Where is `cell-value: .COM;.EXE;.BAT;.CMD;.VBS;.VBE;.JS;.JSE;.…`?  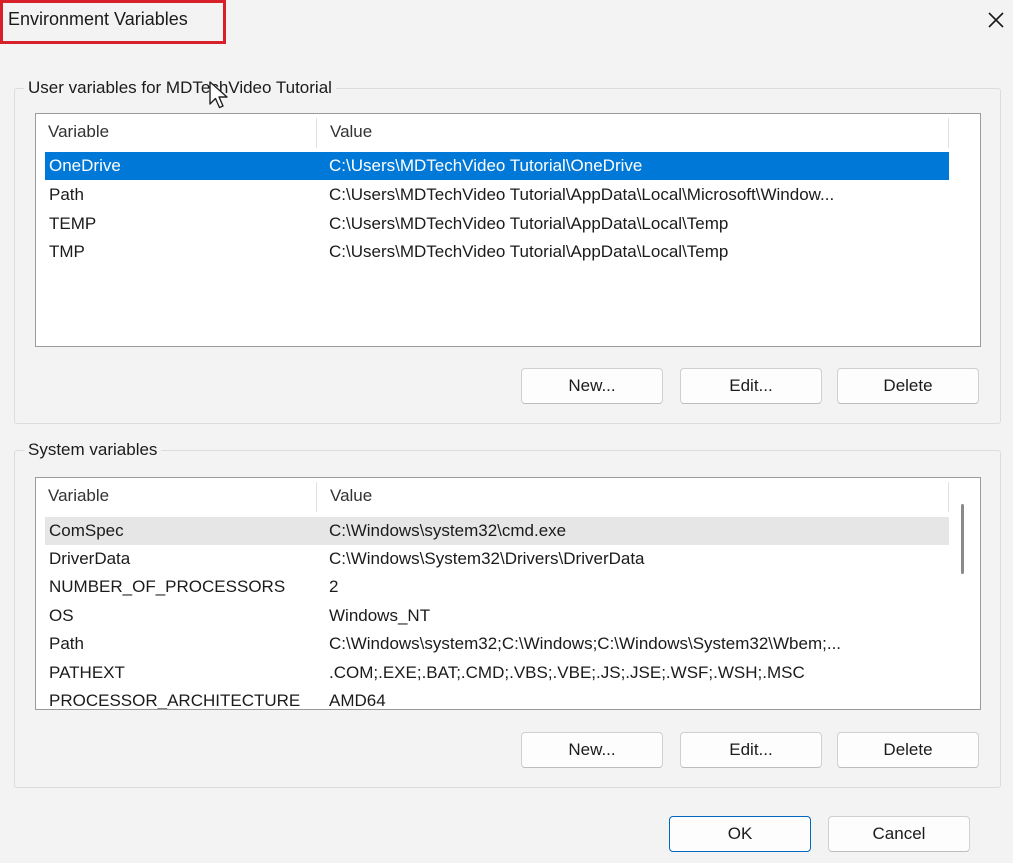
cell-value: .COM;.EXE;.BAT;.CMD;.VBS;.VBE;.JS;.JSE;.… is located at coordinates (567, 672).